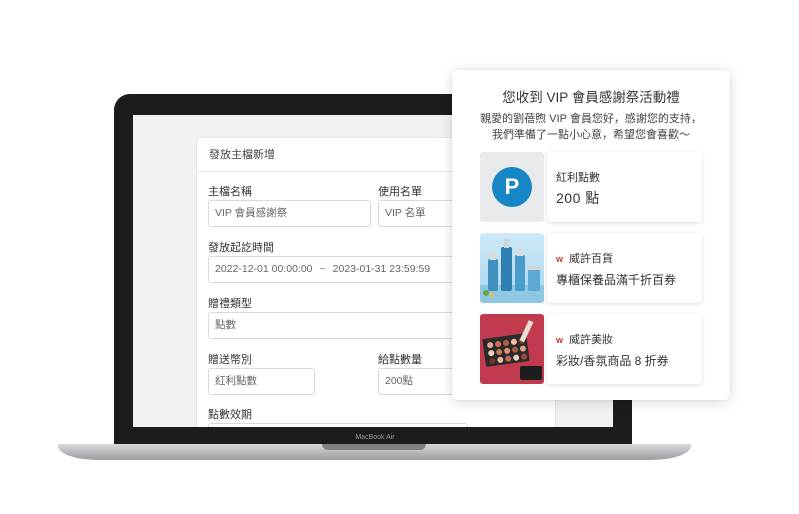 The image size is (799, 514). I want to click on reward-item-points: P 紅利點數 200 點, so click(591, 187).